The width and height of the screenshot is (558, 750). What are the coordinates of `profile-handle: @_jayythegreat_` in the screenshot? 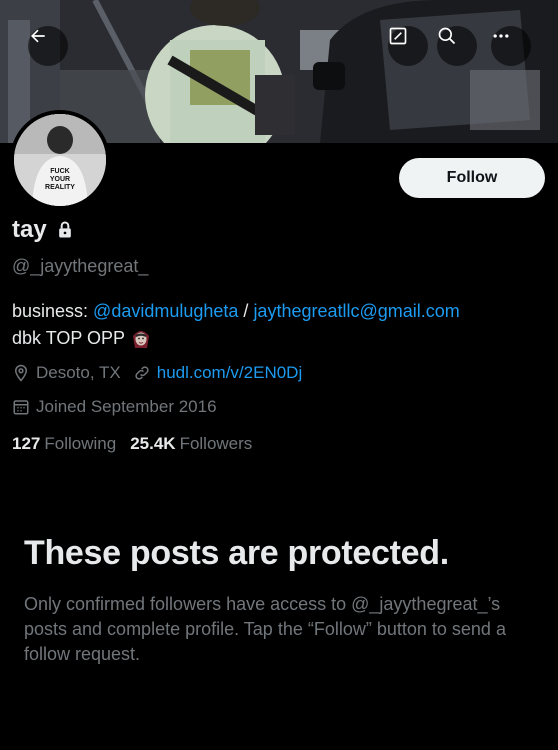 It's located at (80, 266).